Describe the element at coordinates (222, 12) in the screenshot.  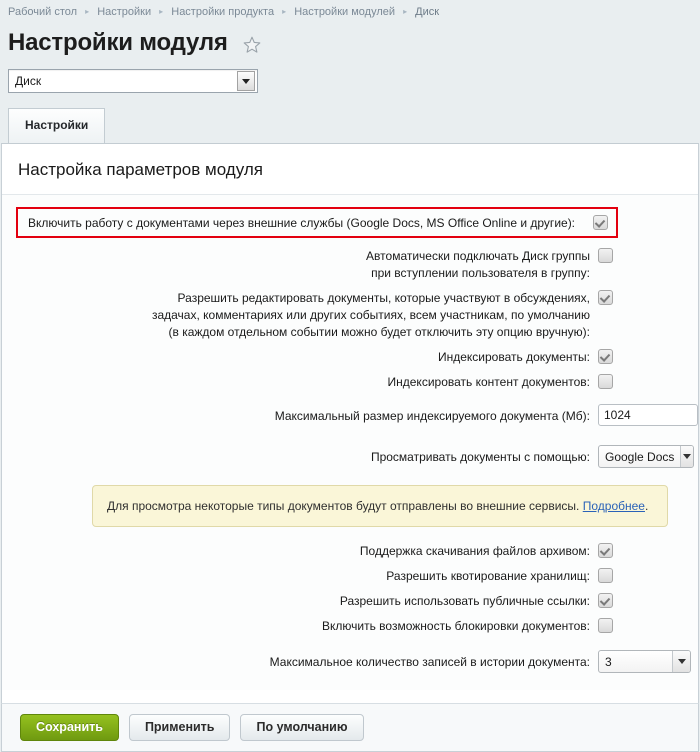
I see `breadcrumb-item-2: Настройки продукта` at that location.